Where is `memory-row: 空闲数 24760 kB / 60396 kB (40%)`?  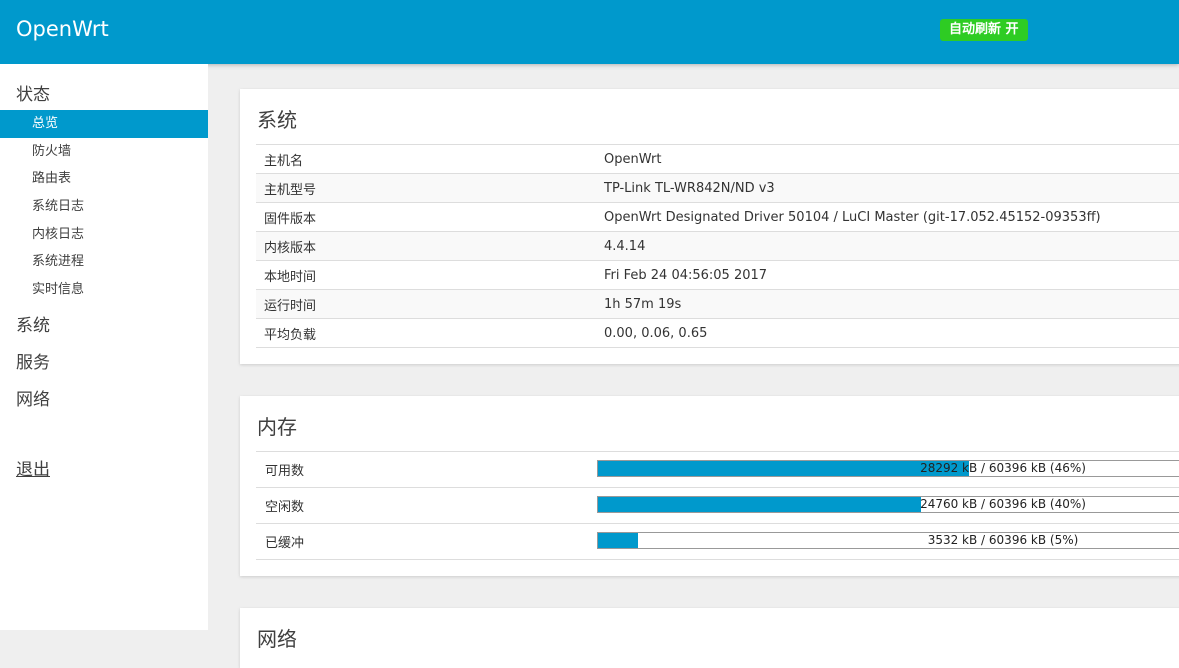
memory-row: 空闲数 24760 kB / 60396 kB (40%) is located at coordinates (717, 505).